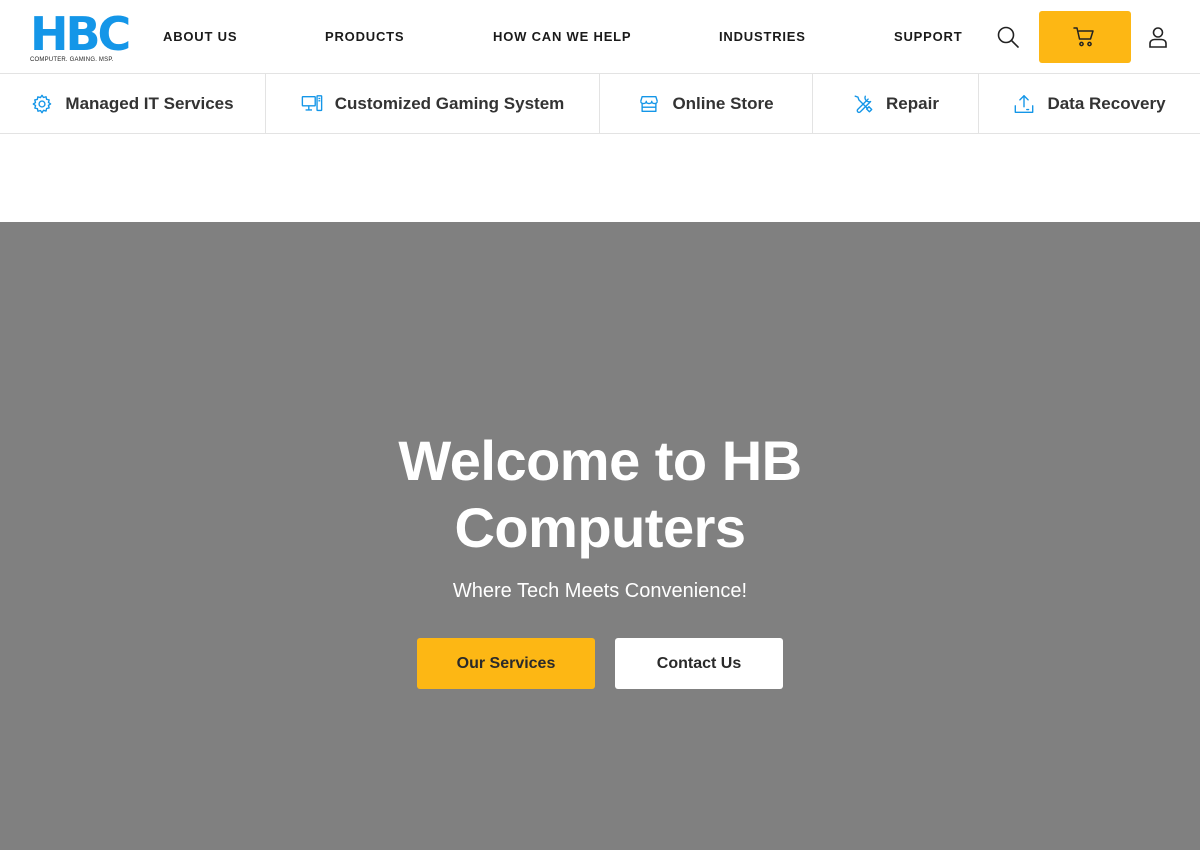 The width and height of the screenshot is (1200, 850). What do you see at coordinates (600, 494) in the screenshot?
I see `hero-title: Welcome to HB Computers` at bounding box center [600, 494].